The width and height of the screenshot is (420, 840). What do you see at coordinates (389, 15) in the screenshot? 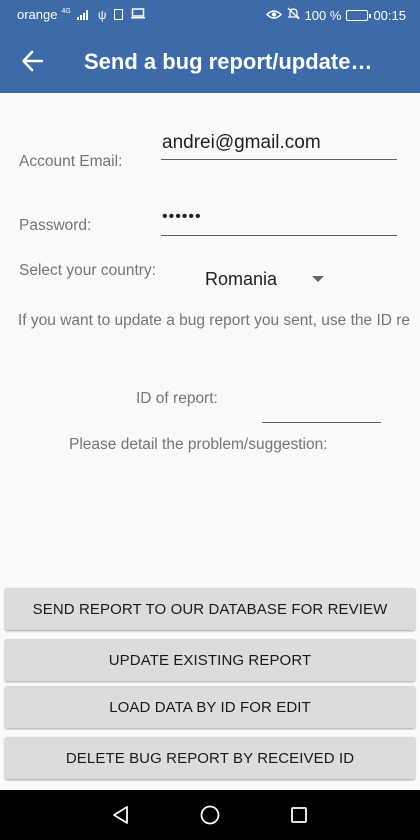
I see `clock: 00:15` at bounding box center [389, 15].